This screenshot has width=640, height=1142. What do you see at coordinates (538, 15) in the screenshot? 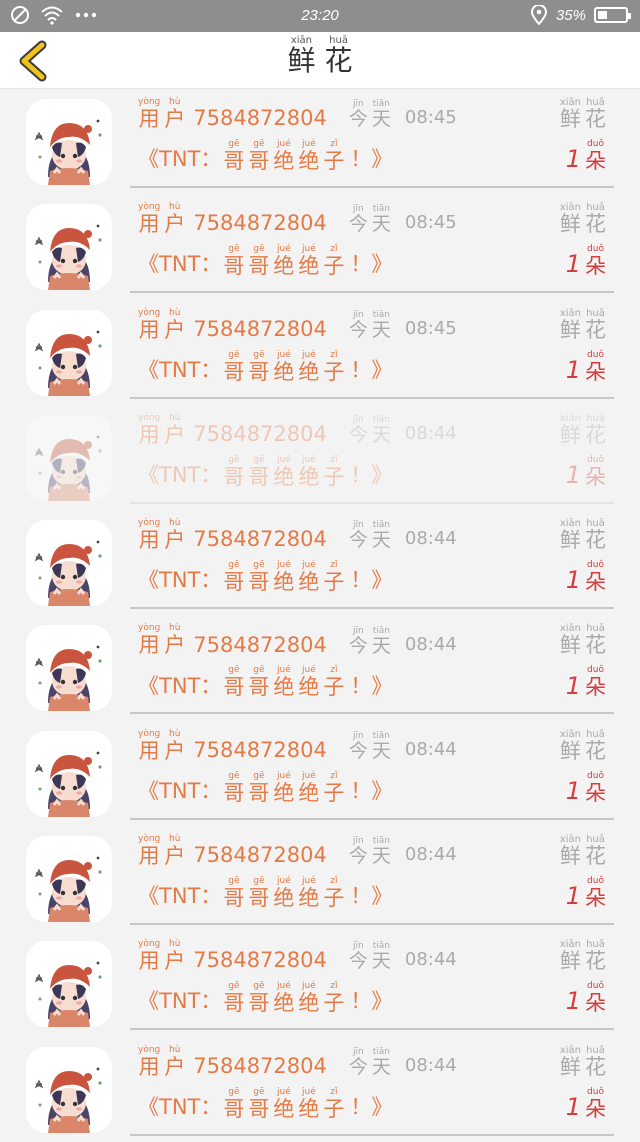
I see `location-icon` at bounding box center [538, 15].